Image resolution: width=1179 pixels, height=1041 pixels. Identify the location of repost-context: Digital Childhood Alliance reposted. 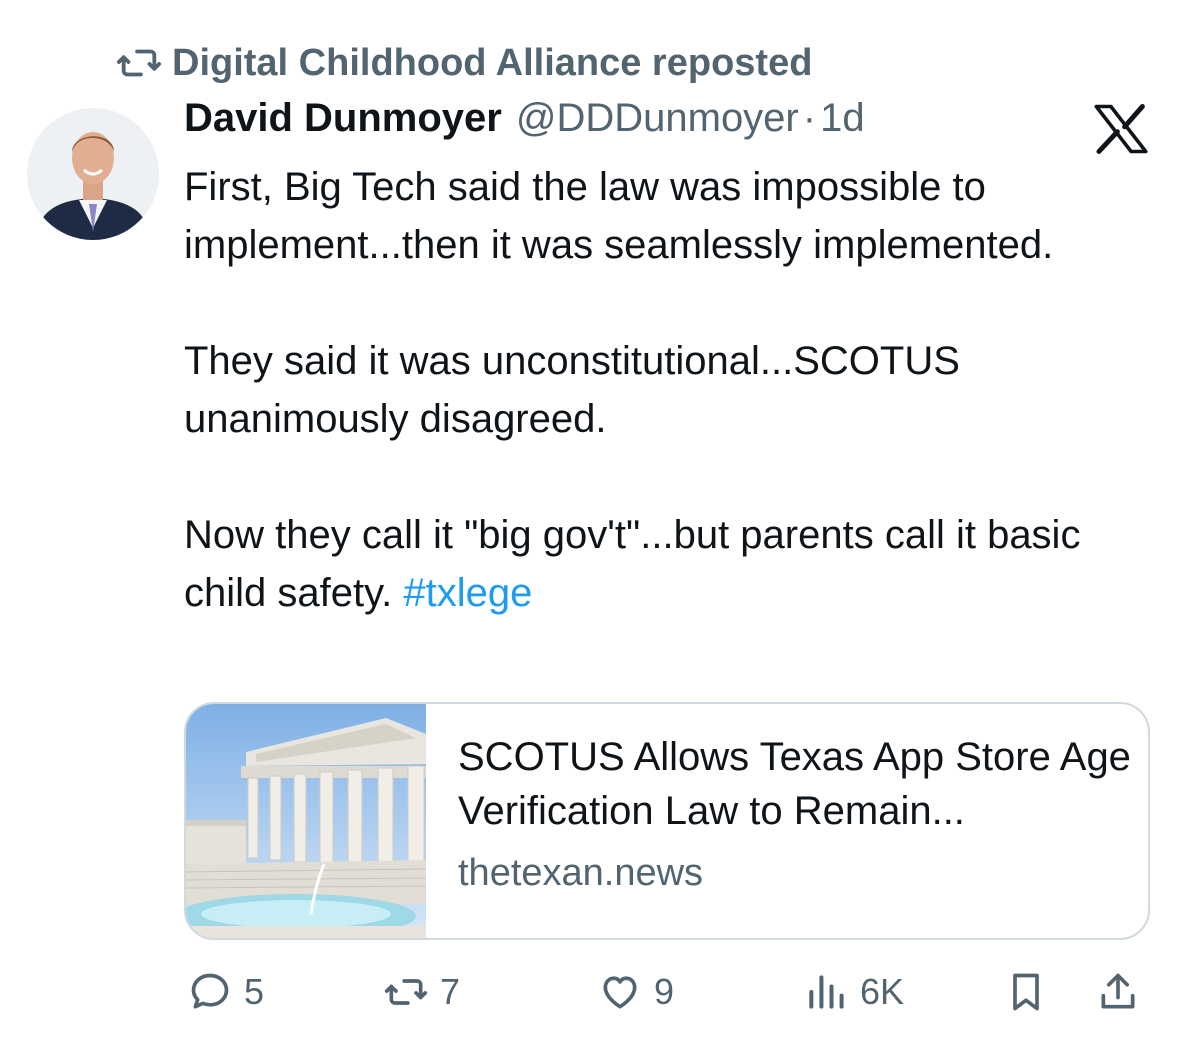
(464, 63).